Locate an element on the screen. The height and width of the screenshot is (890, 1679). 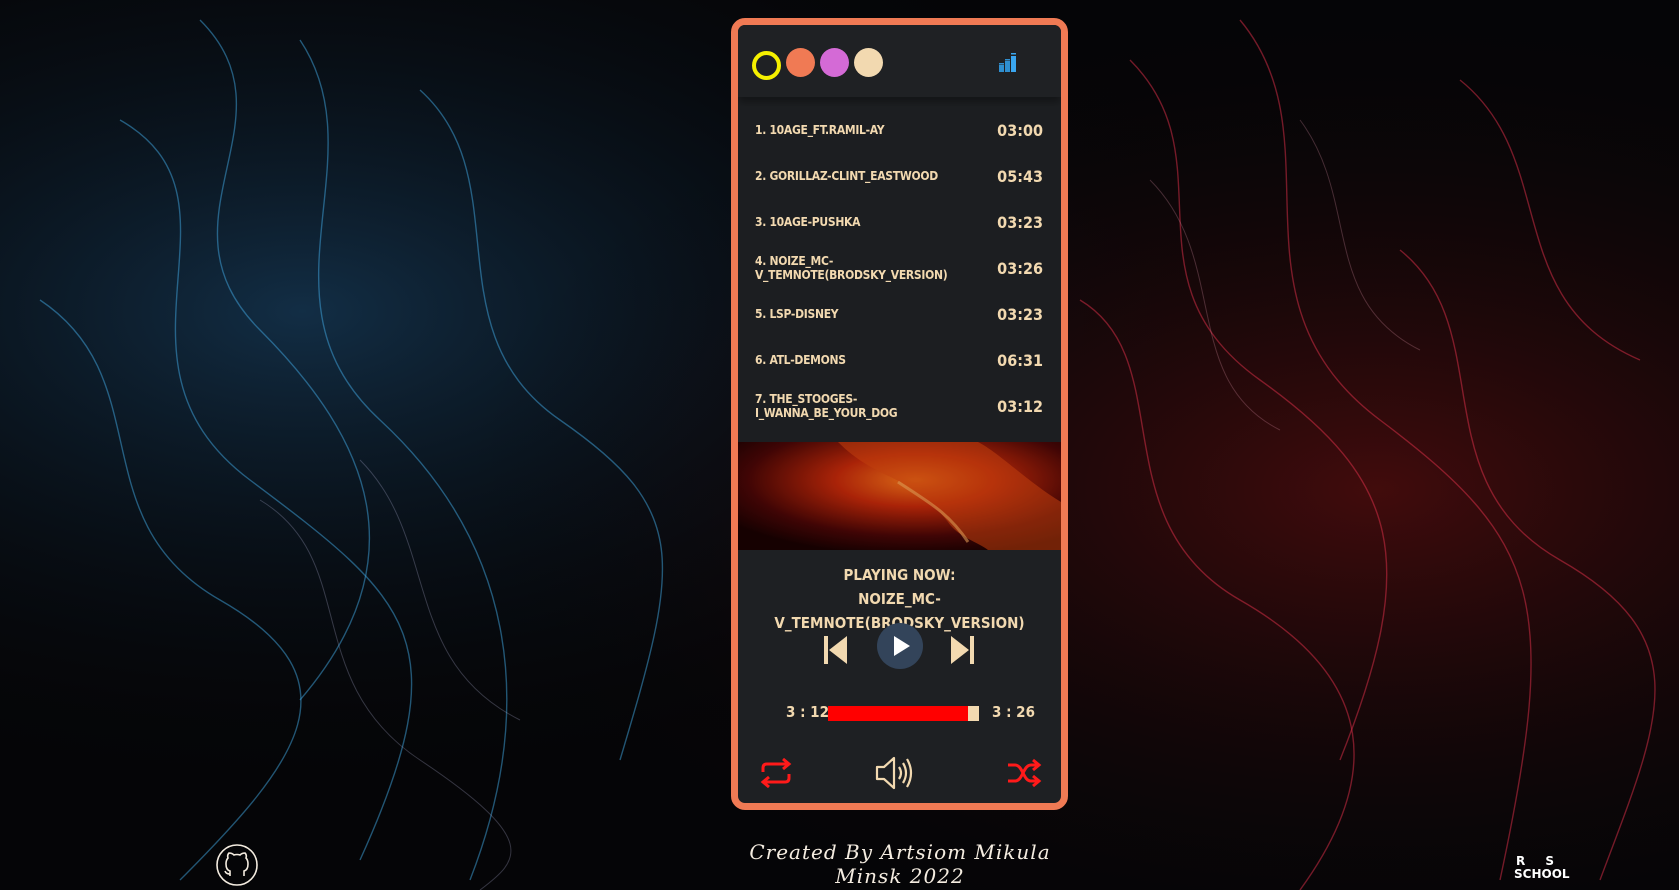
play-button is located at coordinates (900, 646).